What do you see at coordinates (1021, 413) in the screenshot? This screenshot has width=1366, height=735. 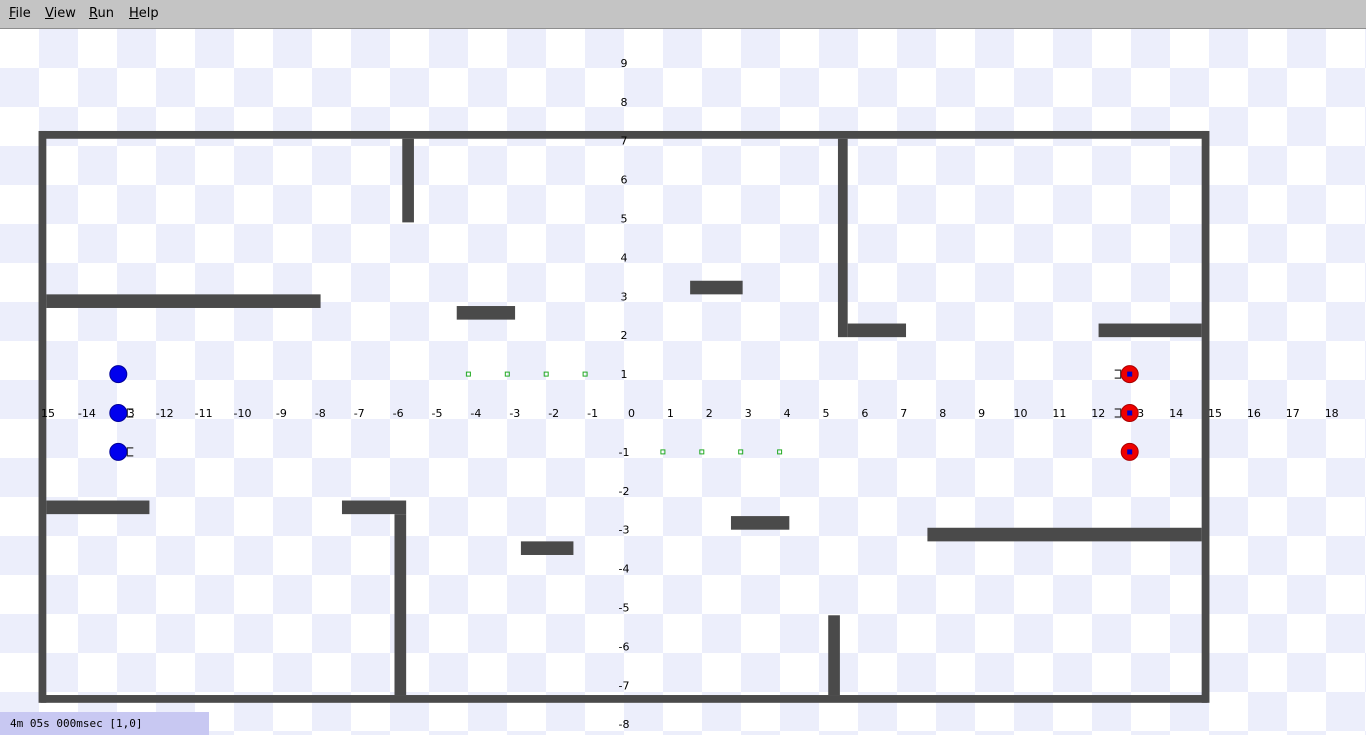 I see `x-axis-tick-label: 10` at bounding box center [1021, 413].